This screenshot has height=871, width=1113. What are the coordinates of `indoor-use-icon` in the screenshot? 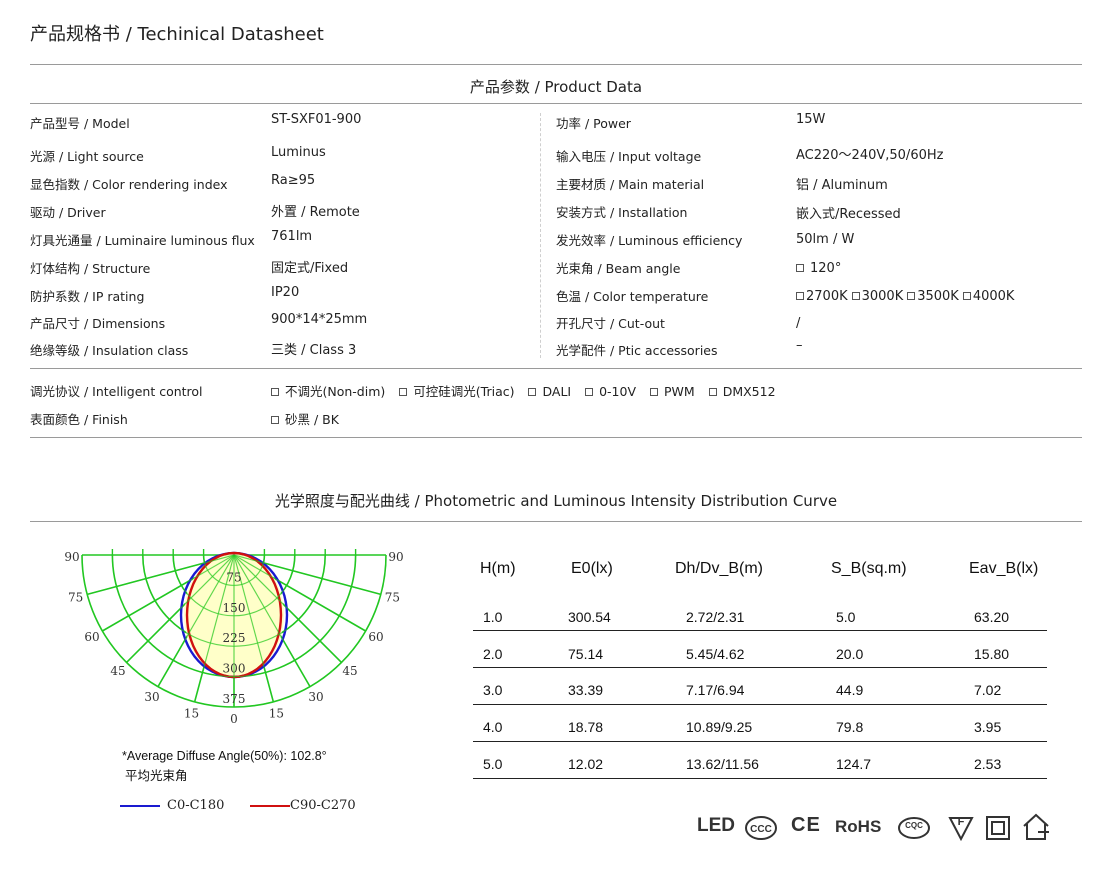 It's located at (1036, 826).